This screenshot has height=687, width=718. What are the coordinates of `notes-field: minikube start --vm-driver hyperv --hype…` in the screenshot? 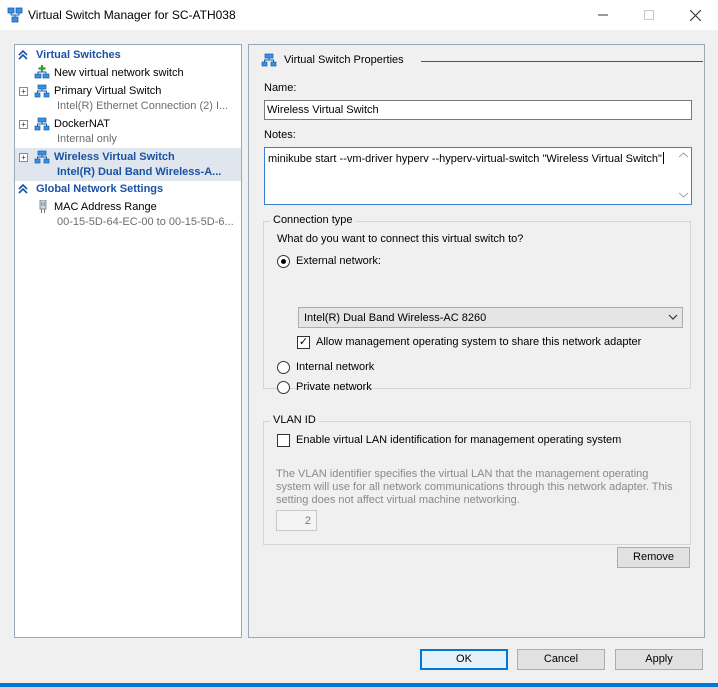 It's located at (478, 176).